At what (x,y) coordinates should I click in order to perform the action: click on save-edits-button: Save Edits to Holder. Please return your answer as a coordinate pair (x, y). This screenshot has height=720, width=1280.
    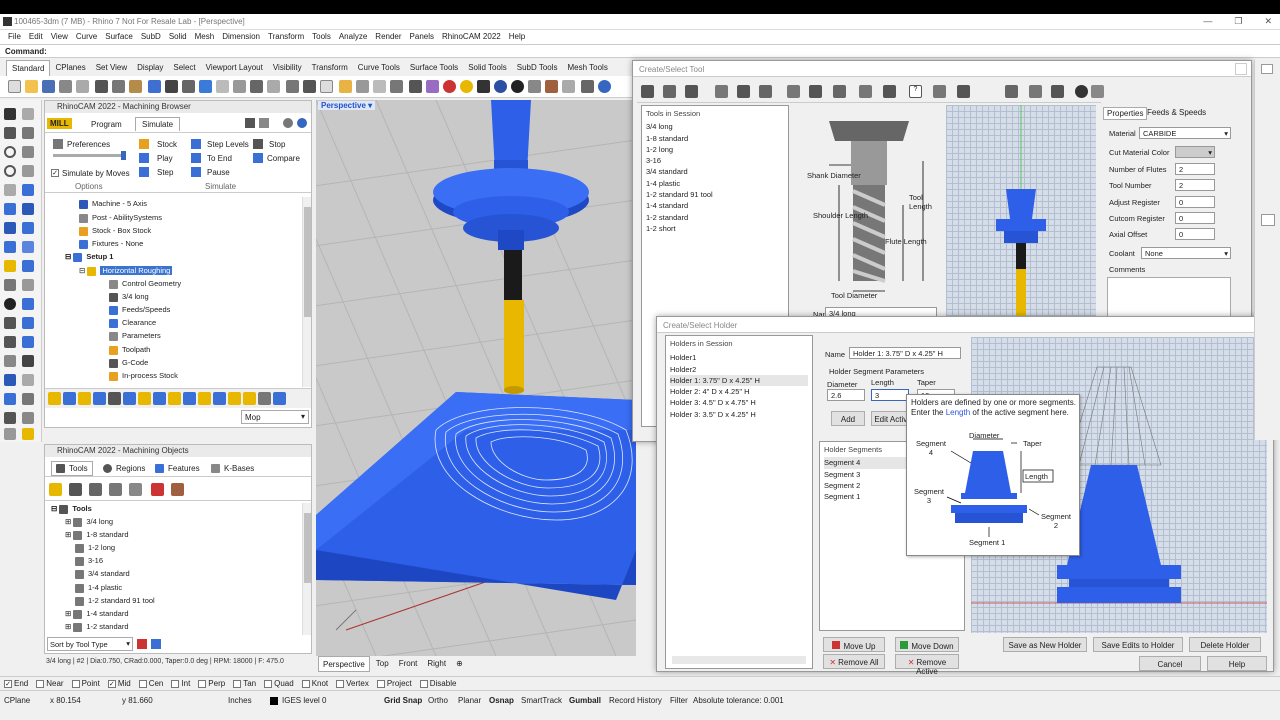
    Looking at the image, I should click on (1138, 644).